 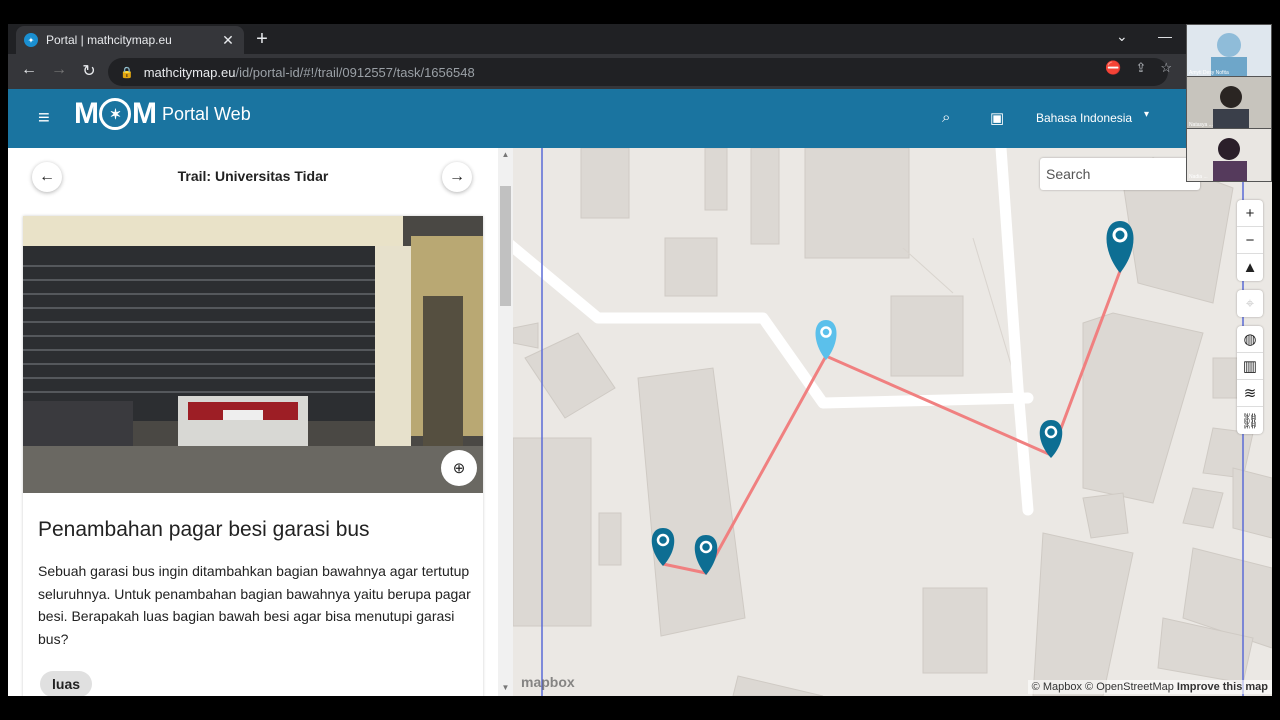 What do you see at coordinates (1250, 213) in the screenshot?
I see `zoom-in-button: +` at bounding box center [1250, 213].